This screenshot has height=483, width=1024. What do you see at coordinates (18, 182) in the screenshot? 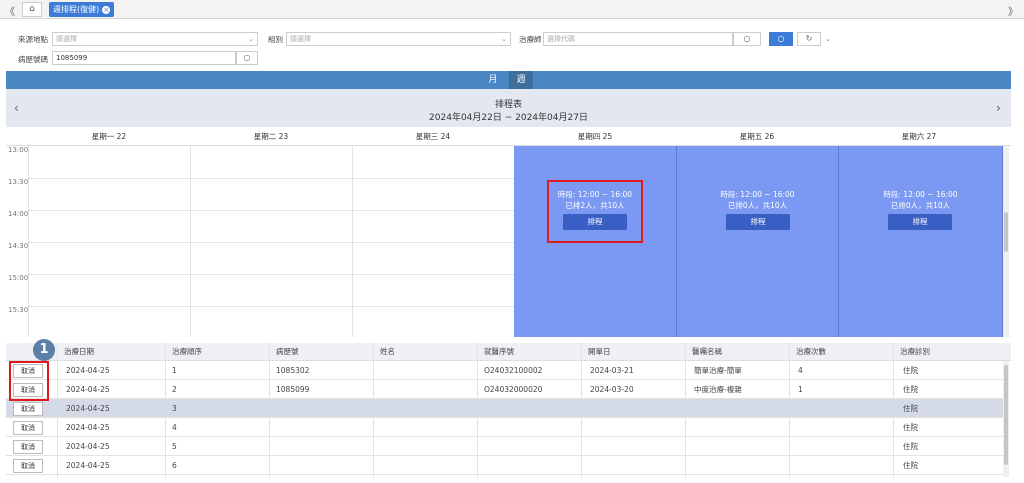
I see `time-label: 13:30` at bounding box center [18, 182].